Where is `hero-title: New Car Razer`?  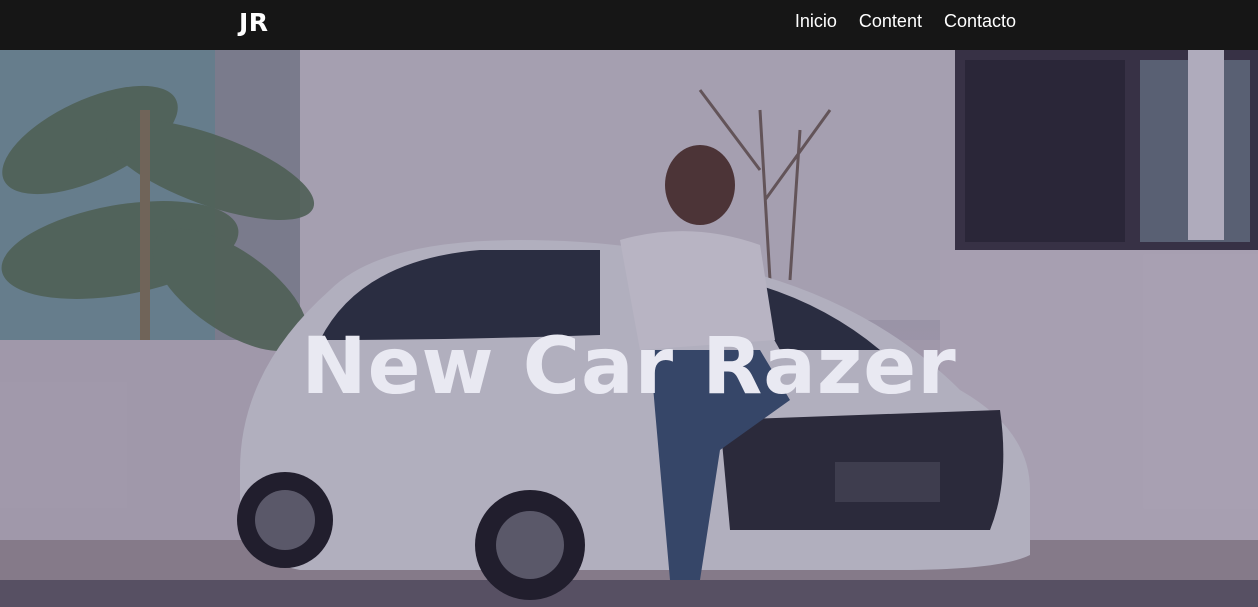
hero-title: New Car Razer is located at coordinates (629, 367).